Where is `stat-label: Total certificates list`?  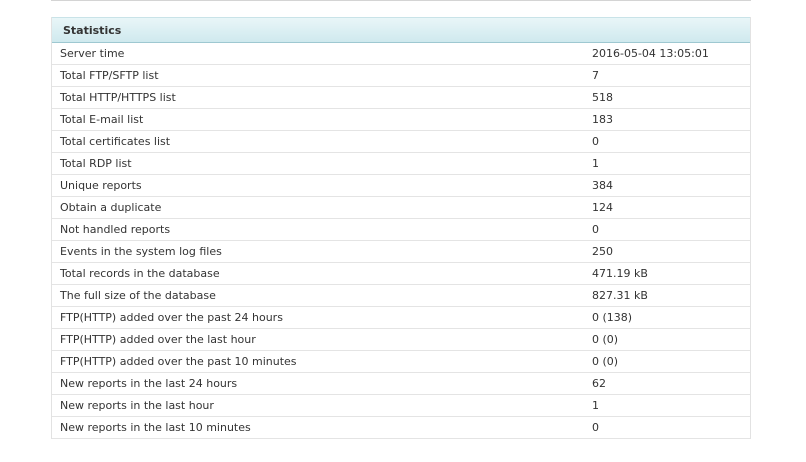 stat-label: Total certificates list is located at coordinates (318, 141).